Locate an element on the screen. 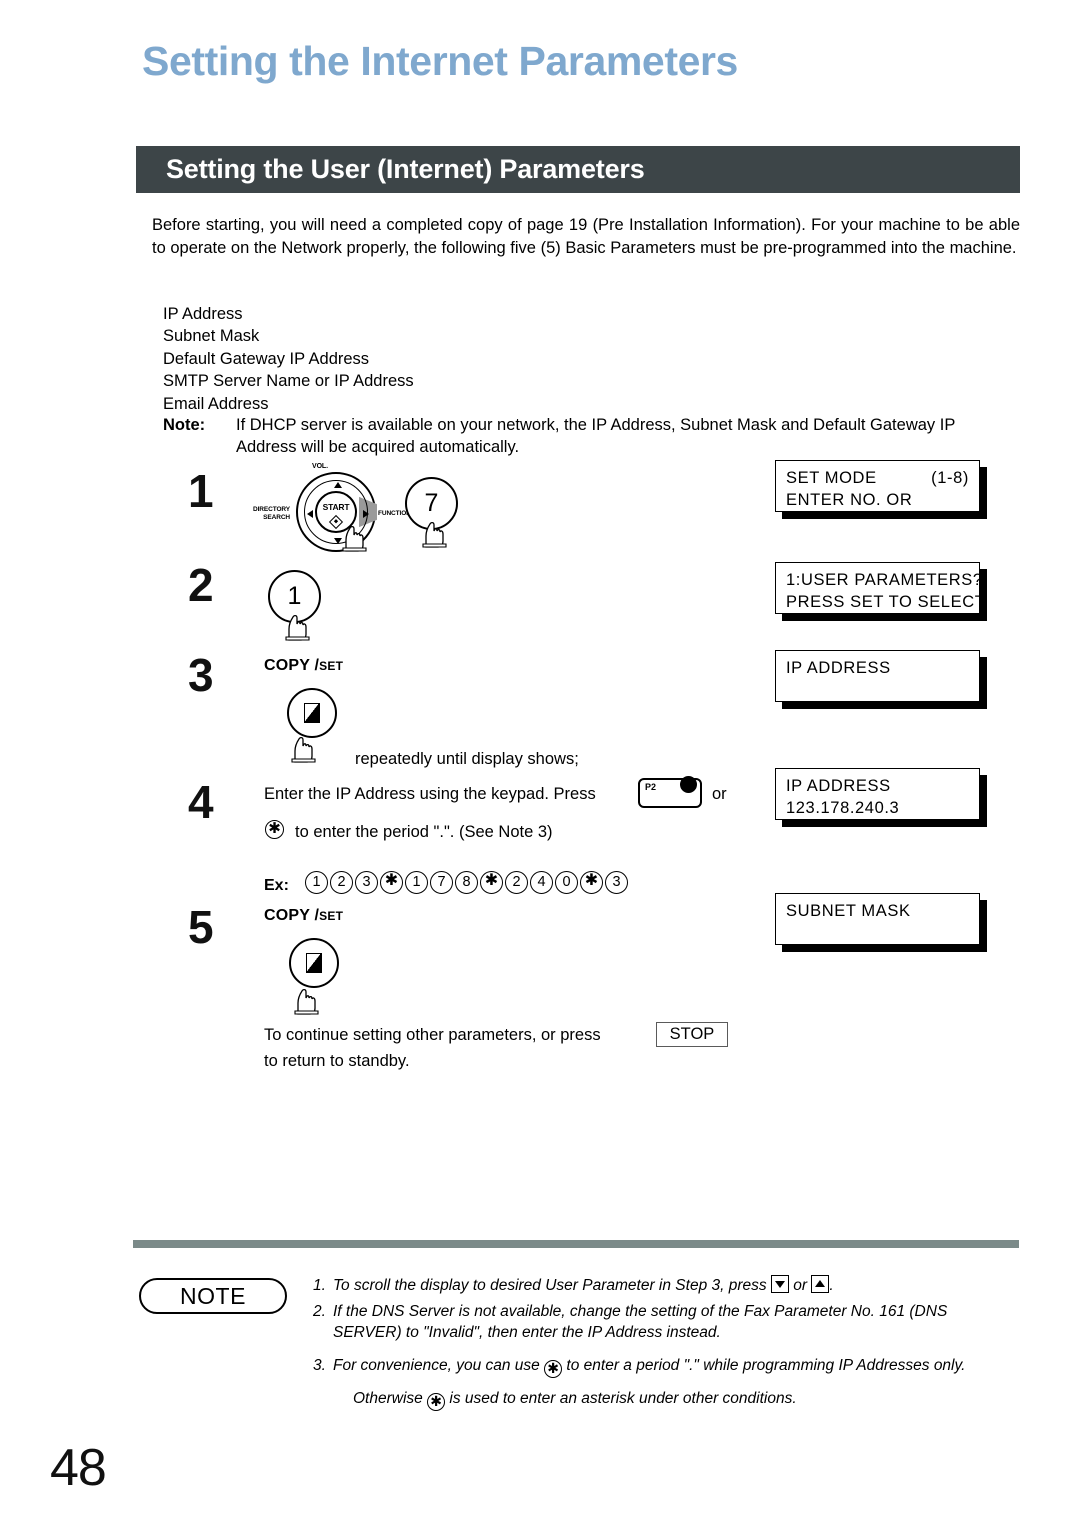 This screenshot has height=1528, width=1080. page-title: Setting the Internet Parameters is located at coordinates (440, 61).